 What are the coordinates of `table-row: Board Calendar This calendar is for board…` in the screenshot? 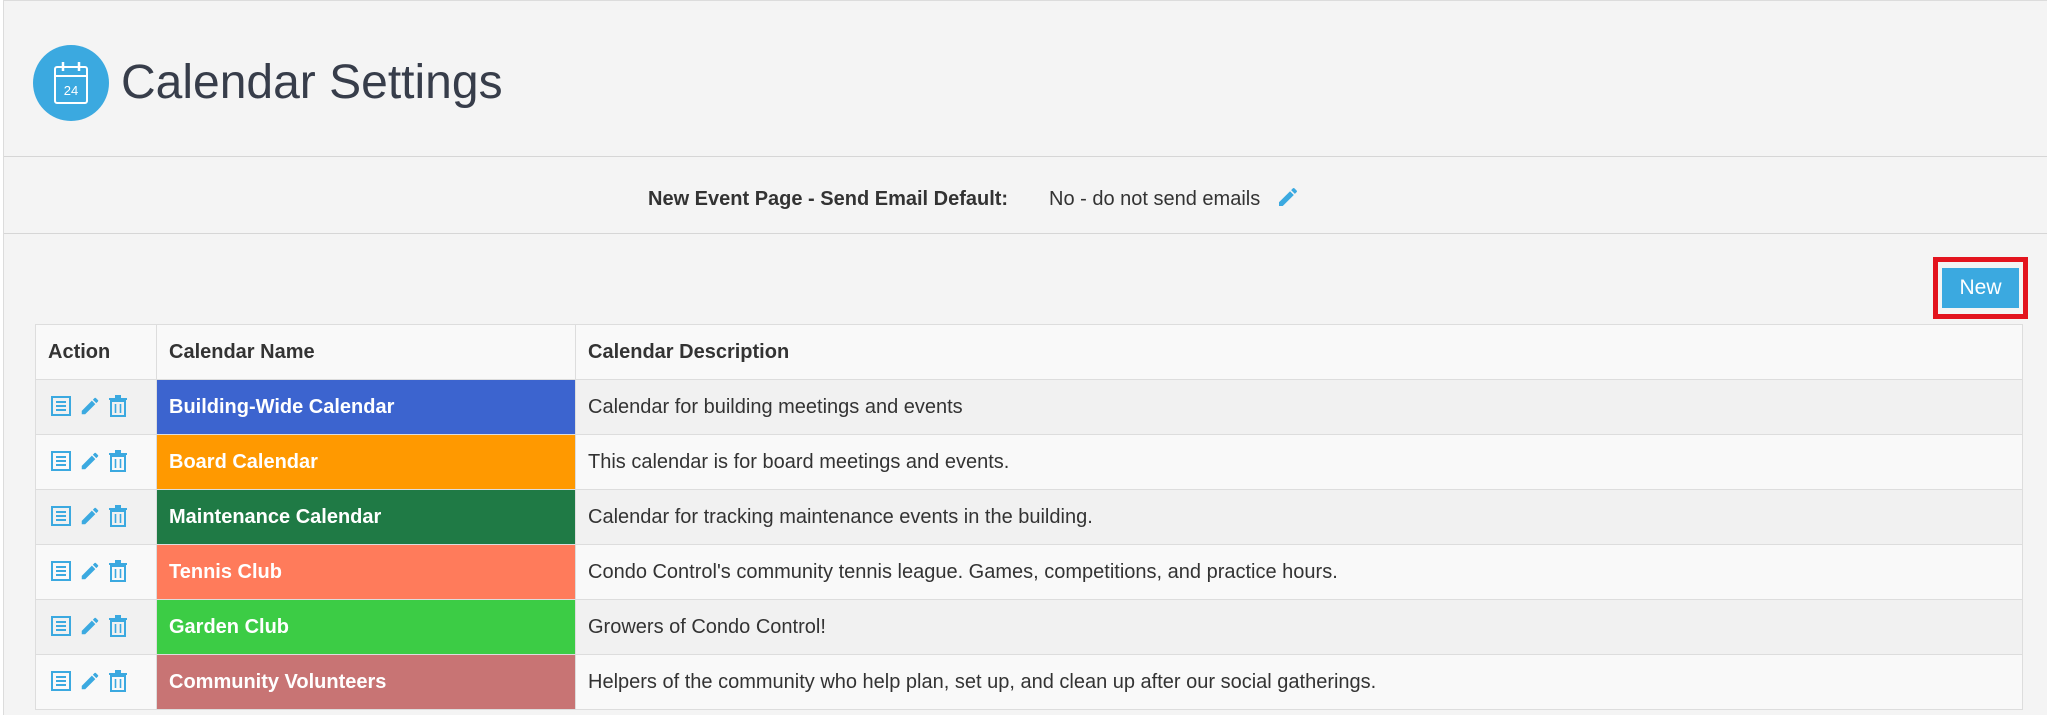 It's located at (1029, 462).